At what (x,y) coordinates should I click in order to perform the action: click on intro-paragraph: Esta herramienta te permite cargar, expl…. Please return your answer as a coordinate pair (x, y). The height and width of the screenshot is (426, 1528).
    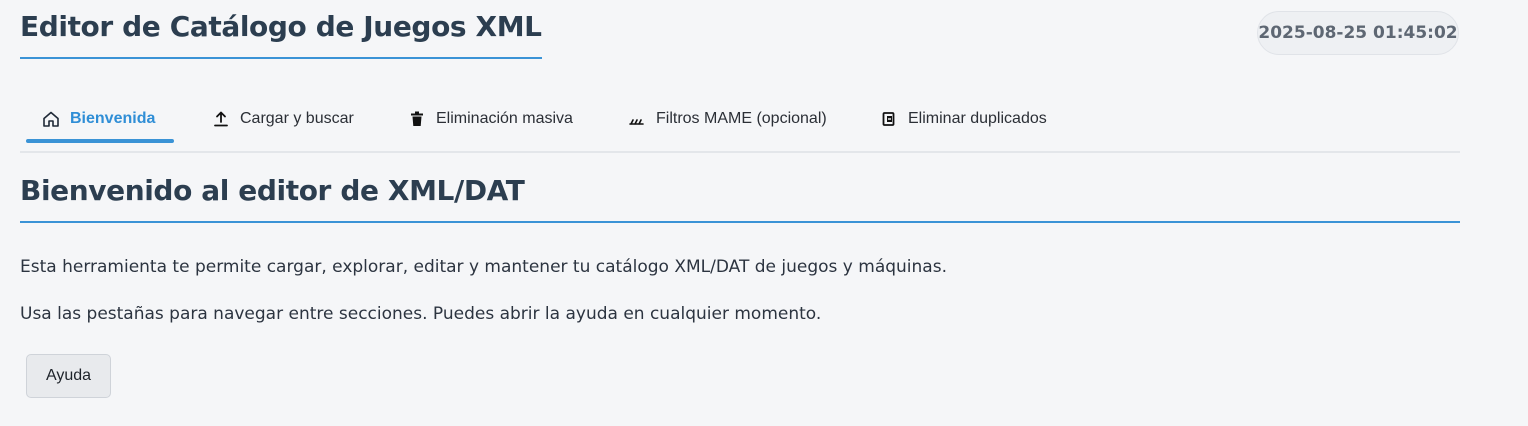
    Looking at the image, I should click on (483, 267).